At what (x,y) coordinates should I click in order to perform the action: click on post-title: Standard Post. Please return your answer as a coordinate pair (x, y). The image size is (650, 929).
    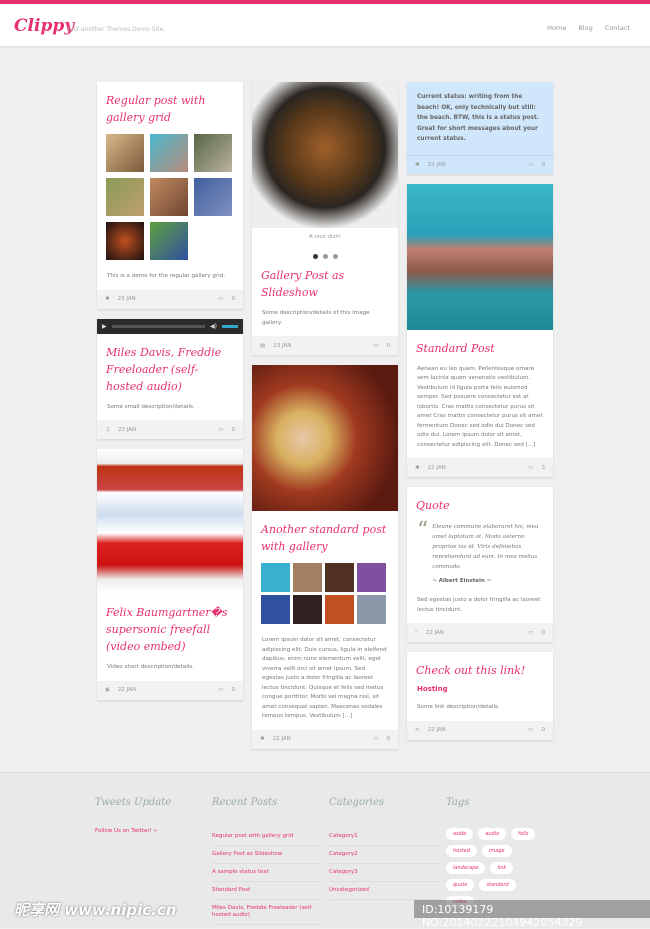
    Looking at the image, I should click on (480, 345).